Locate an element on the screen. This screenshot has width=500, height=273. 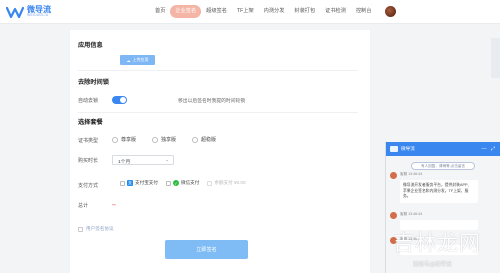
logo-icon is located at coordinates (15, 12).